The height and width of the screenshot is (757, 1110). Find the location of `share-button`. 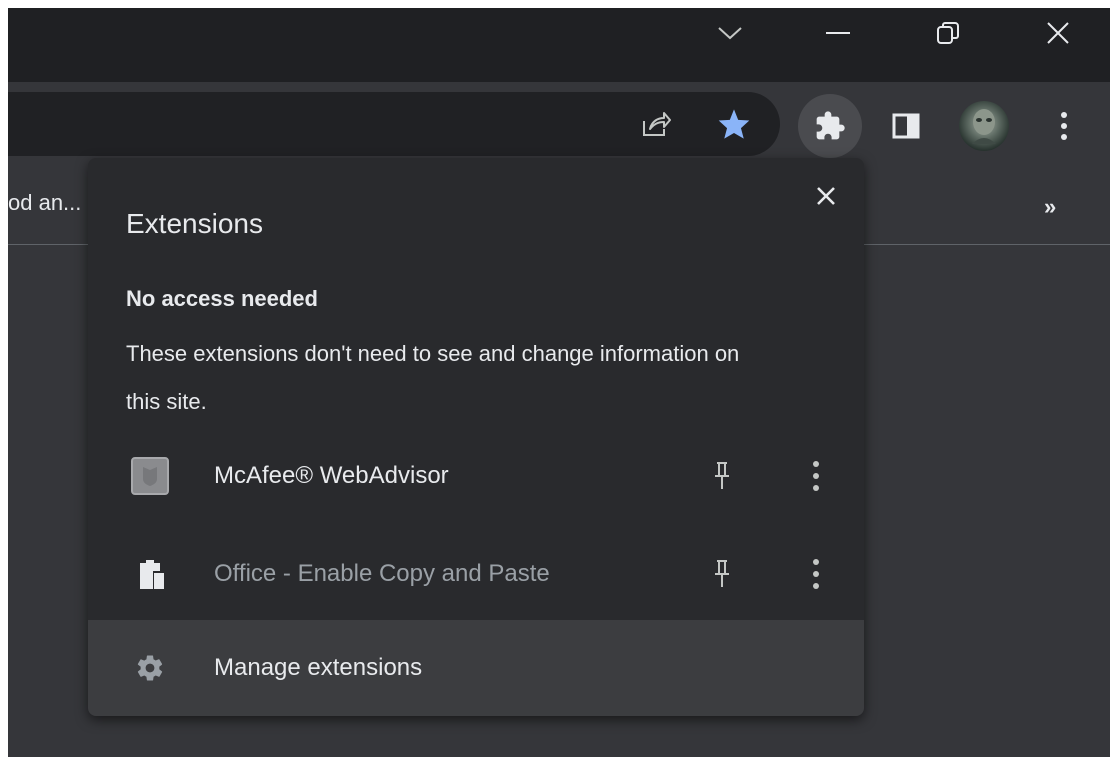

share-button is located at coordinates (656, 124).